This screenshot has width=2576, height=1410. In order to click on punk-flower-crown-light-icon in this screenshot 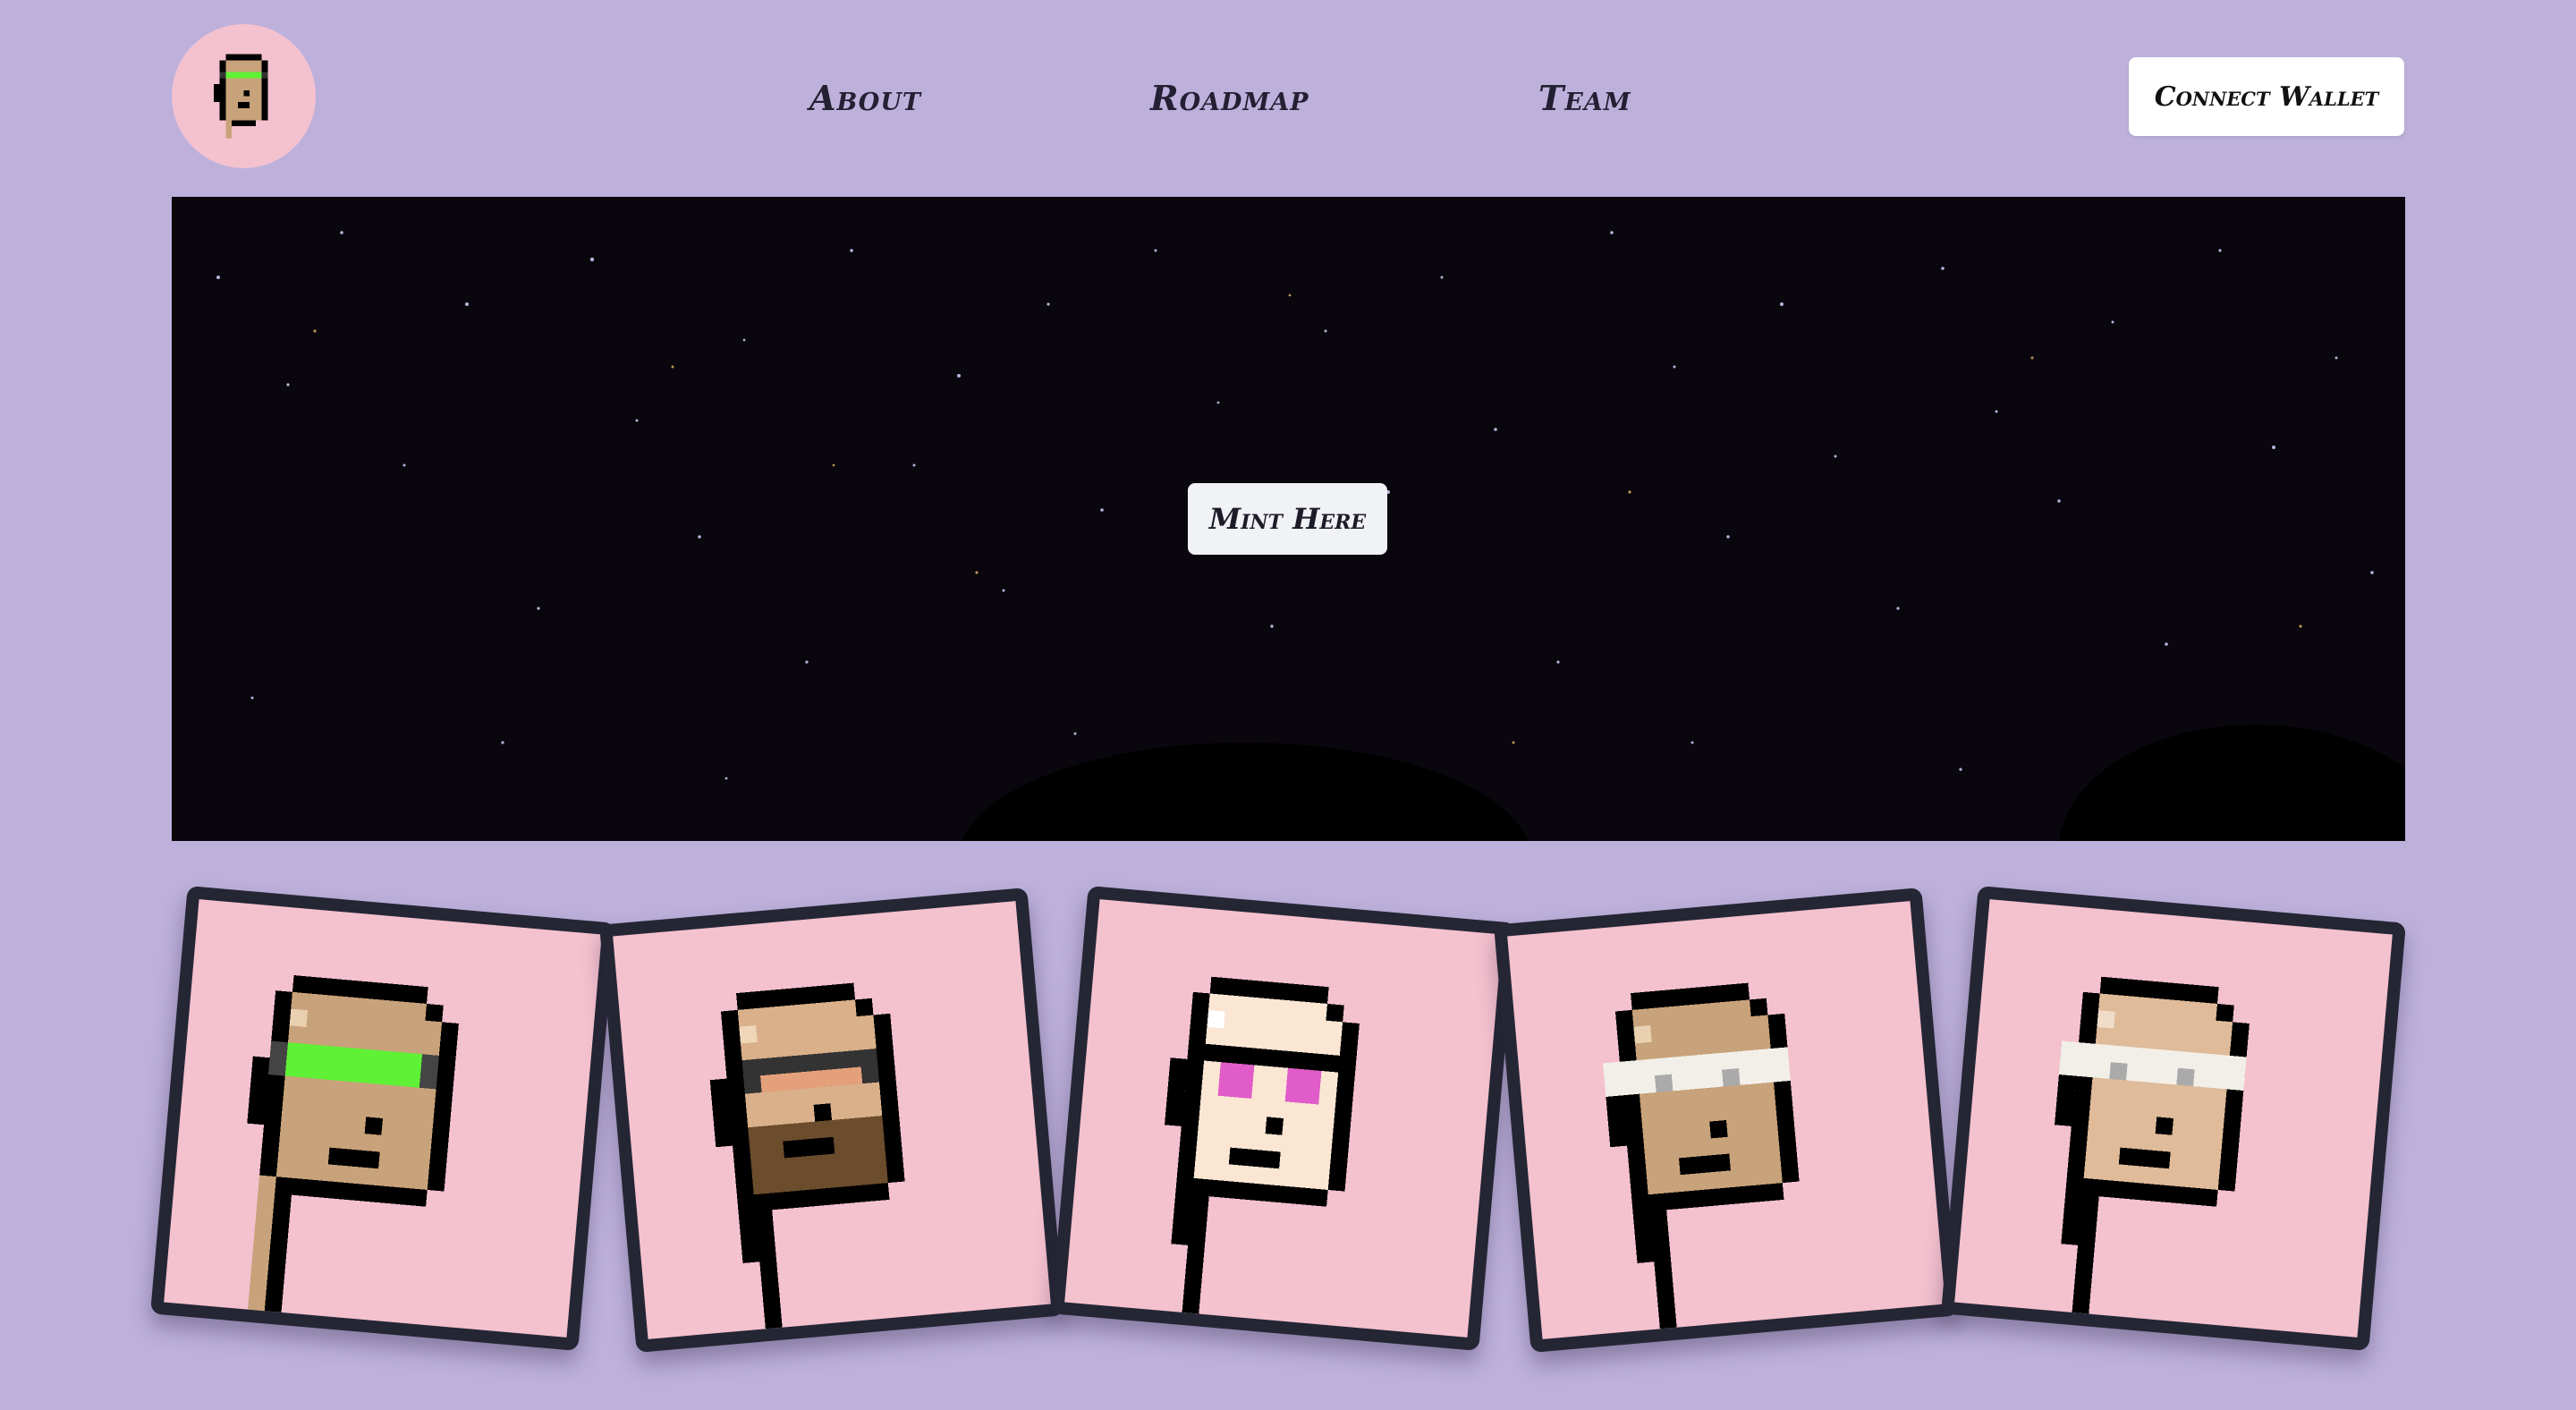, I will do `click(2152, 1145)`.